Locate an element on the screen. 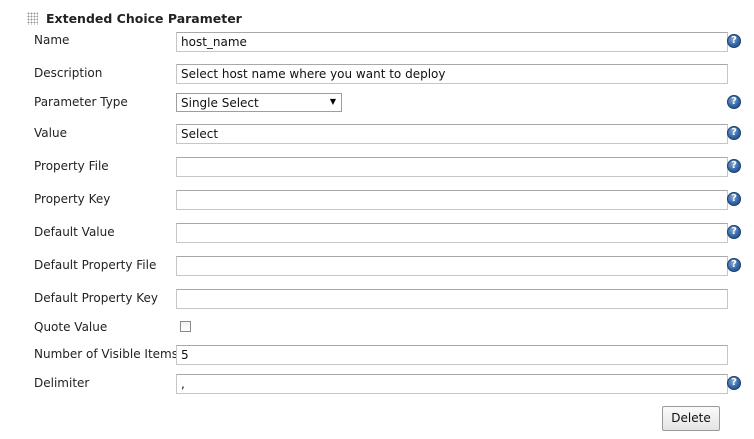 The image size is (754, 439). parameter-type-label: Parameter Type is located at coordinates (81, 102).